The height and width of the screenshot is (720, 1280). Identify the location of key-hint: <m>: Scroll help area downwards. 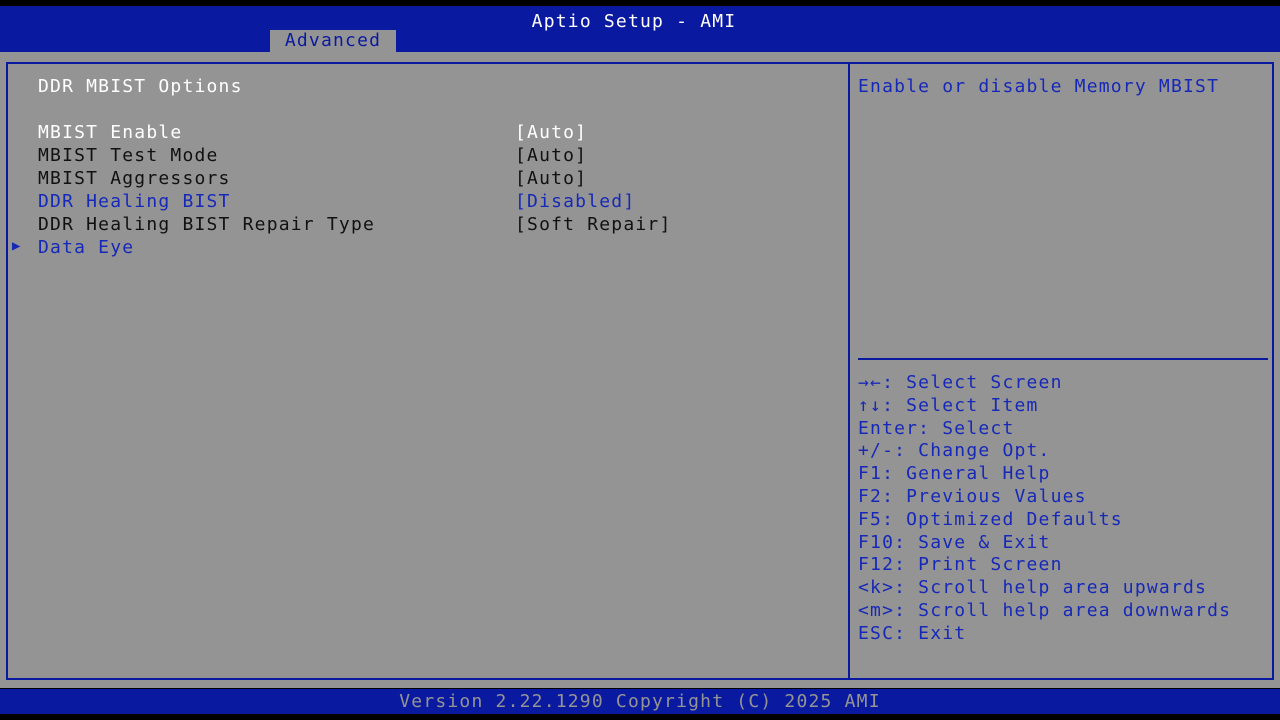
(1045, 610).